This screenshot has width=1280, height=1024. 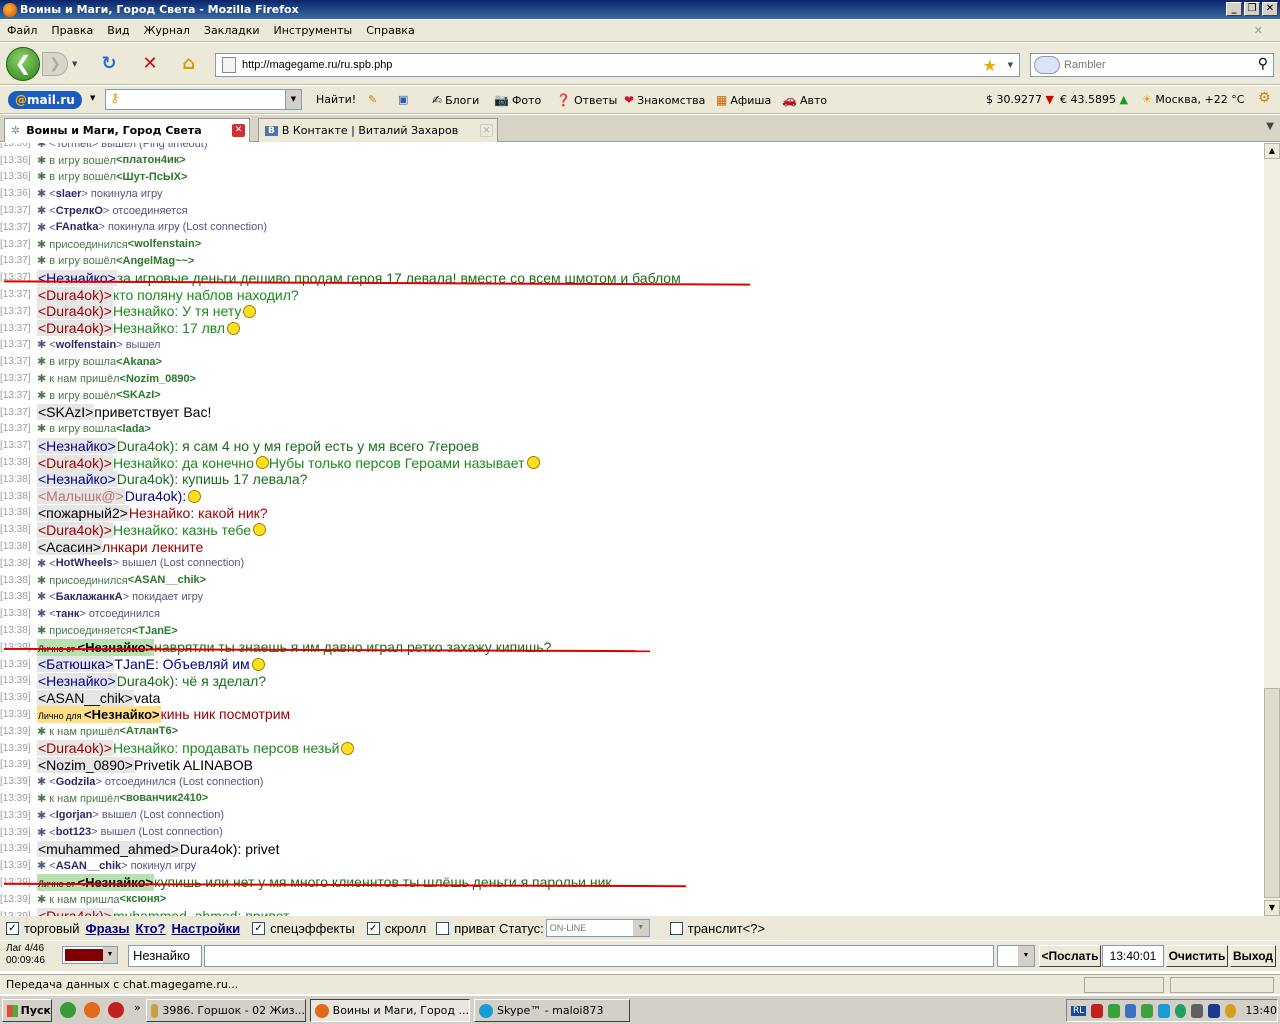 I want to click on logo-dropdown-icon: ▼, so click(x=92, y=98).